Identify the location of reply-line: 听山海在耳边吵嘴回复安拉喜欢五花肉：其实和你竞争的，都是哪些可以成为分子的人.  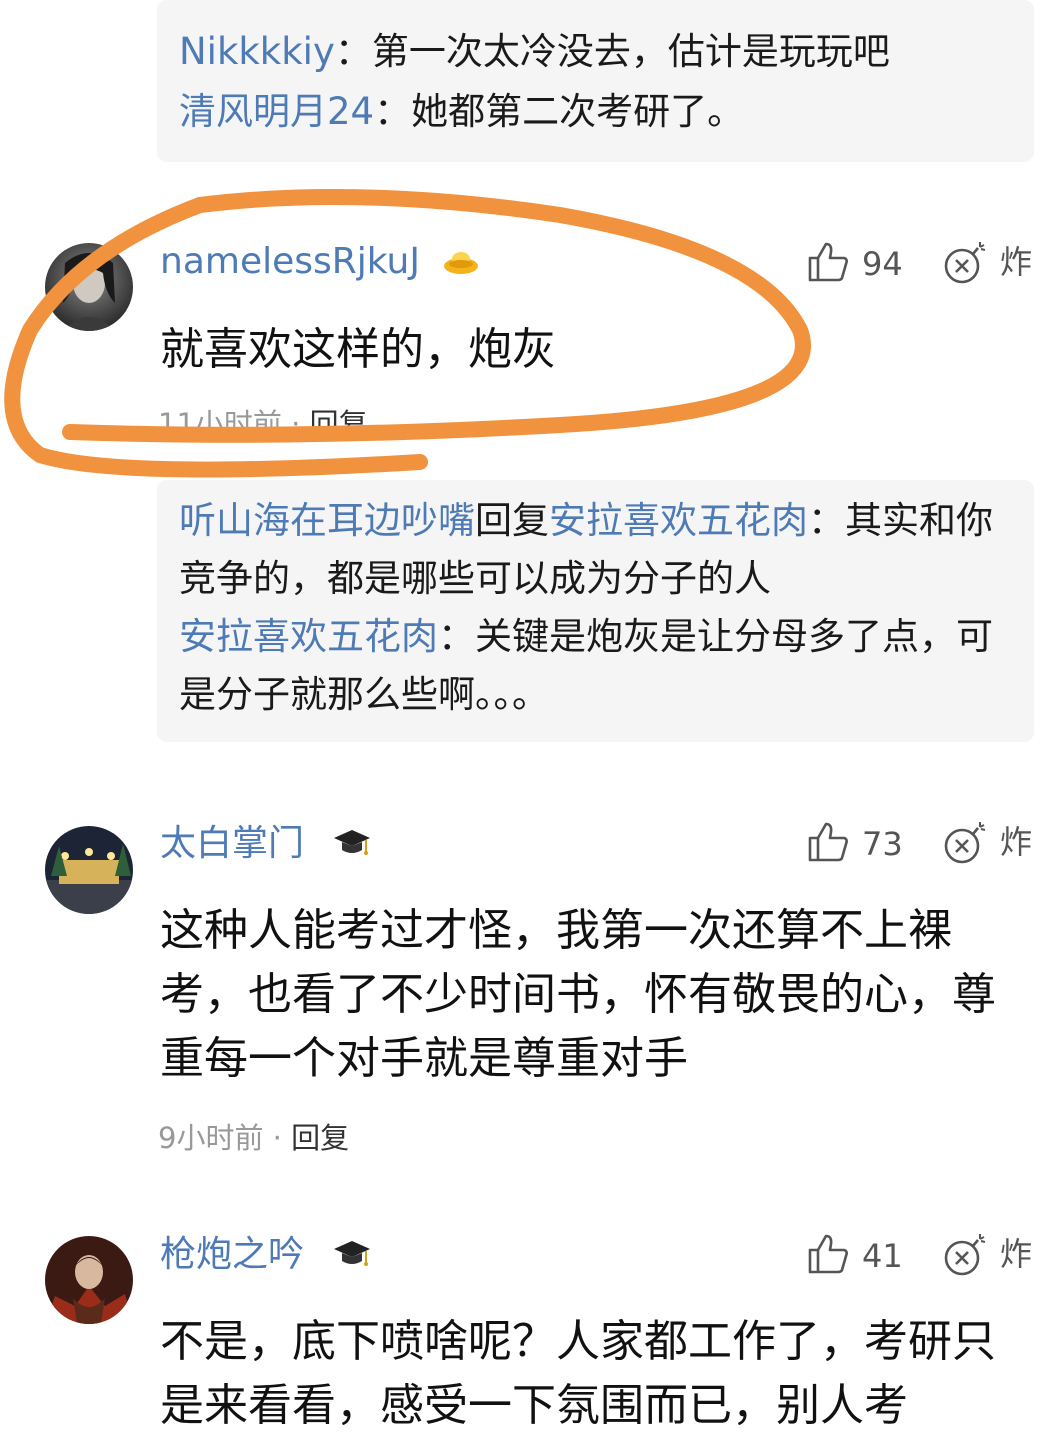
(595, 550).